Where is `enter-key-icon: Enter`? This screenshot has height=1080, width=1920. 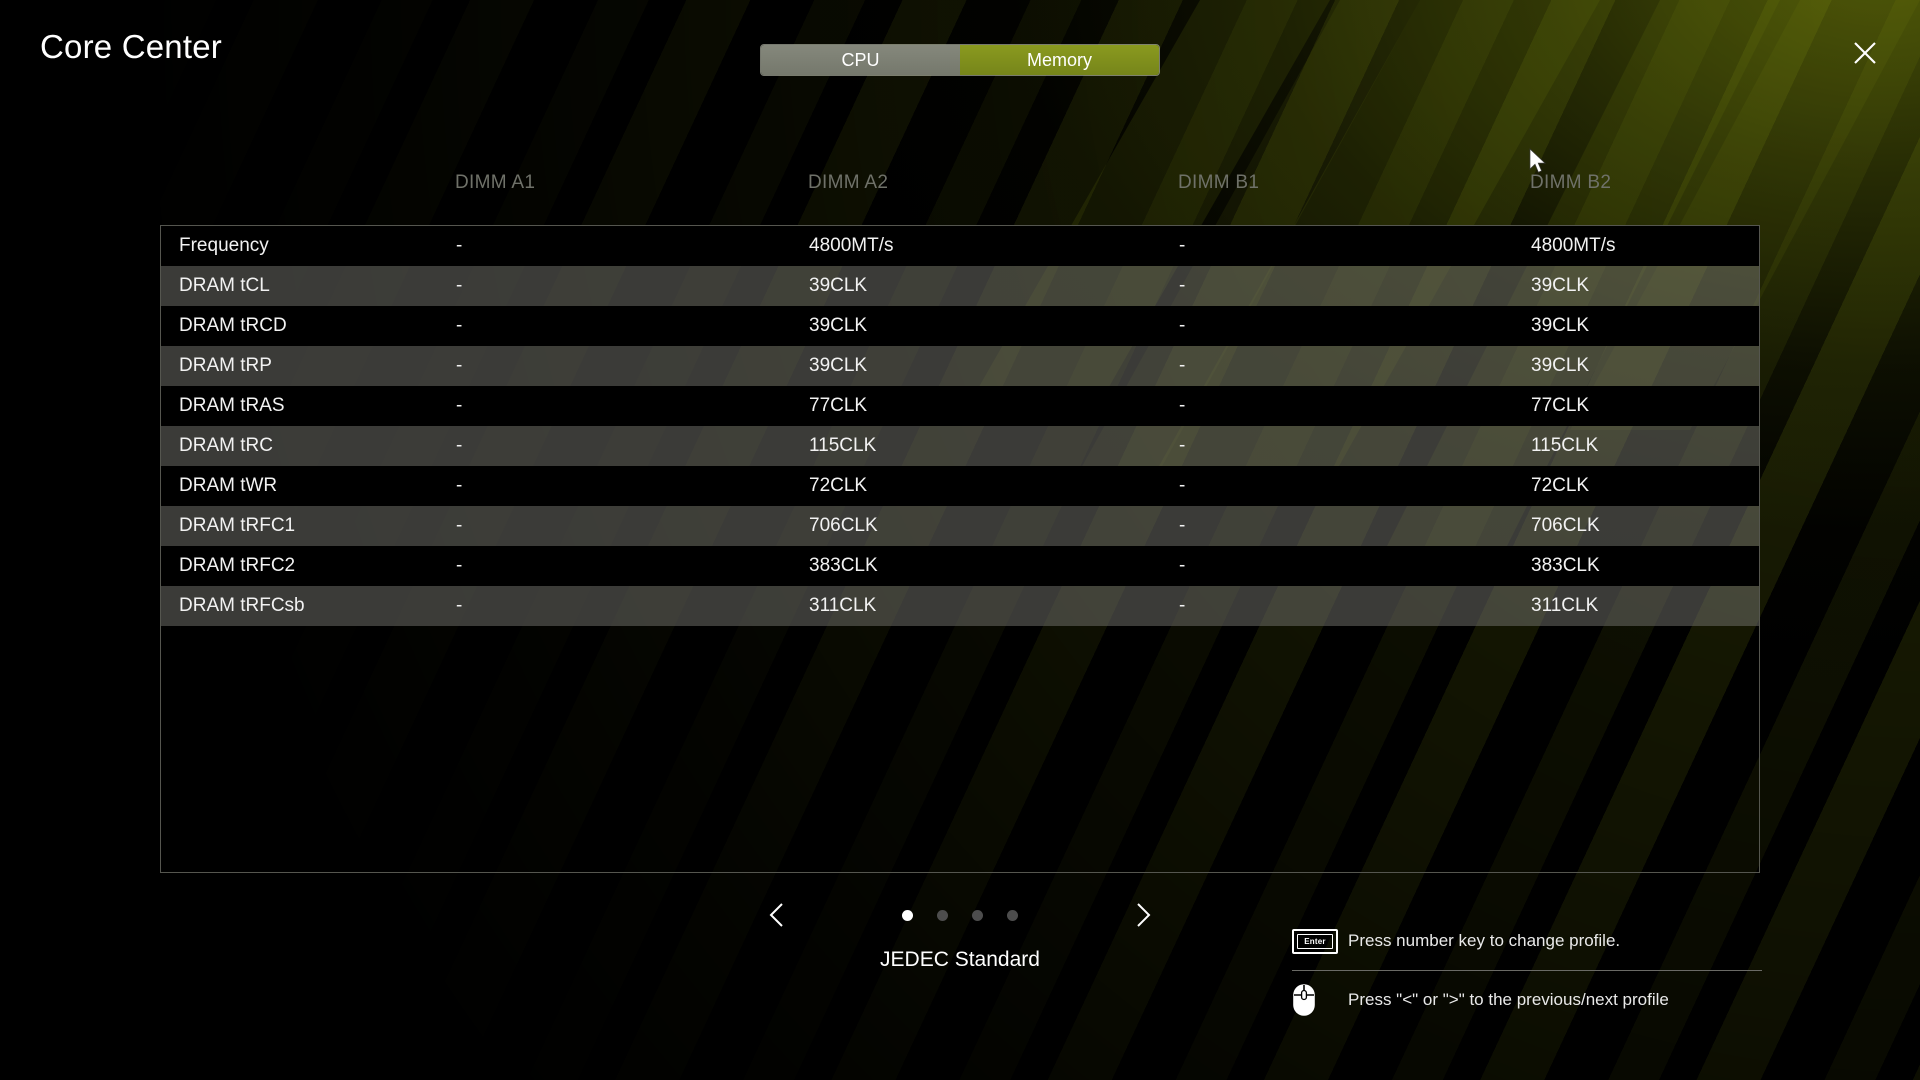 enter-key-icon: Enter is located at coordinates (1320, 941).